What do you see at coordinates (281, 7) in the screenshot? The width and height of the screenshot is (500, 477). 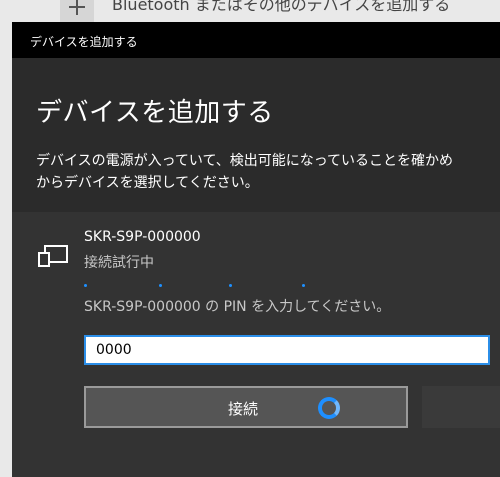 I see `background-add-device-text: Bluetooth またはその他のデバイスを追加する` at bounding box center [281, 7].